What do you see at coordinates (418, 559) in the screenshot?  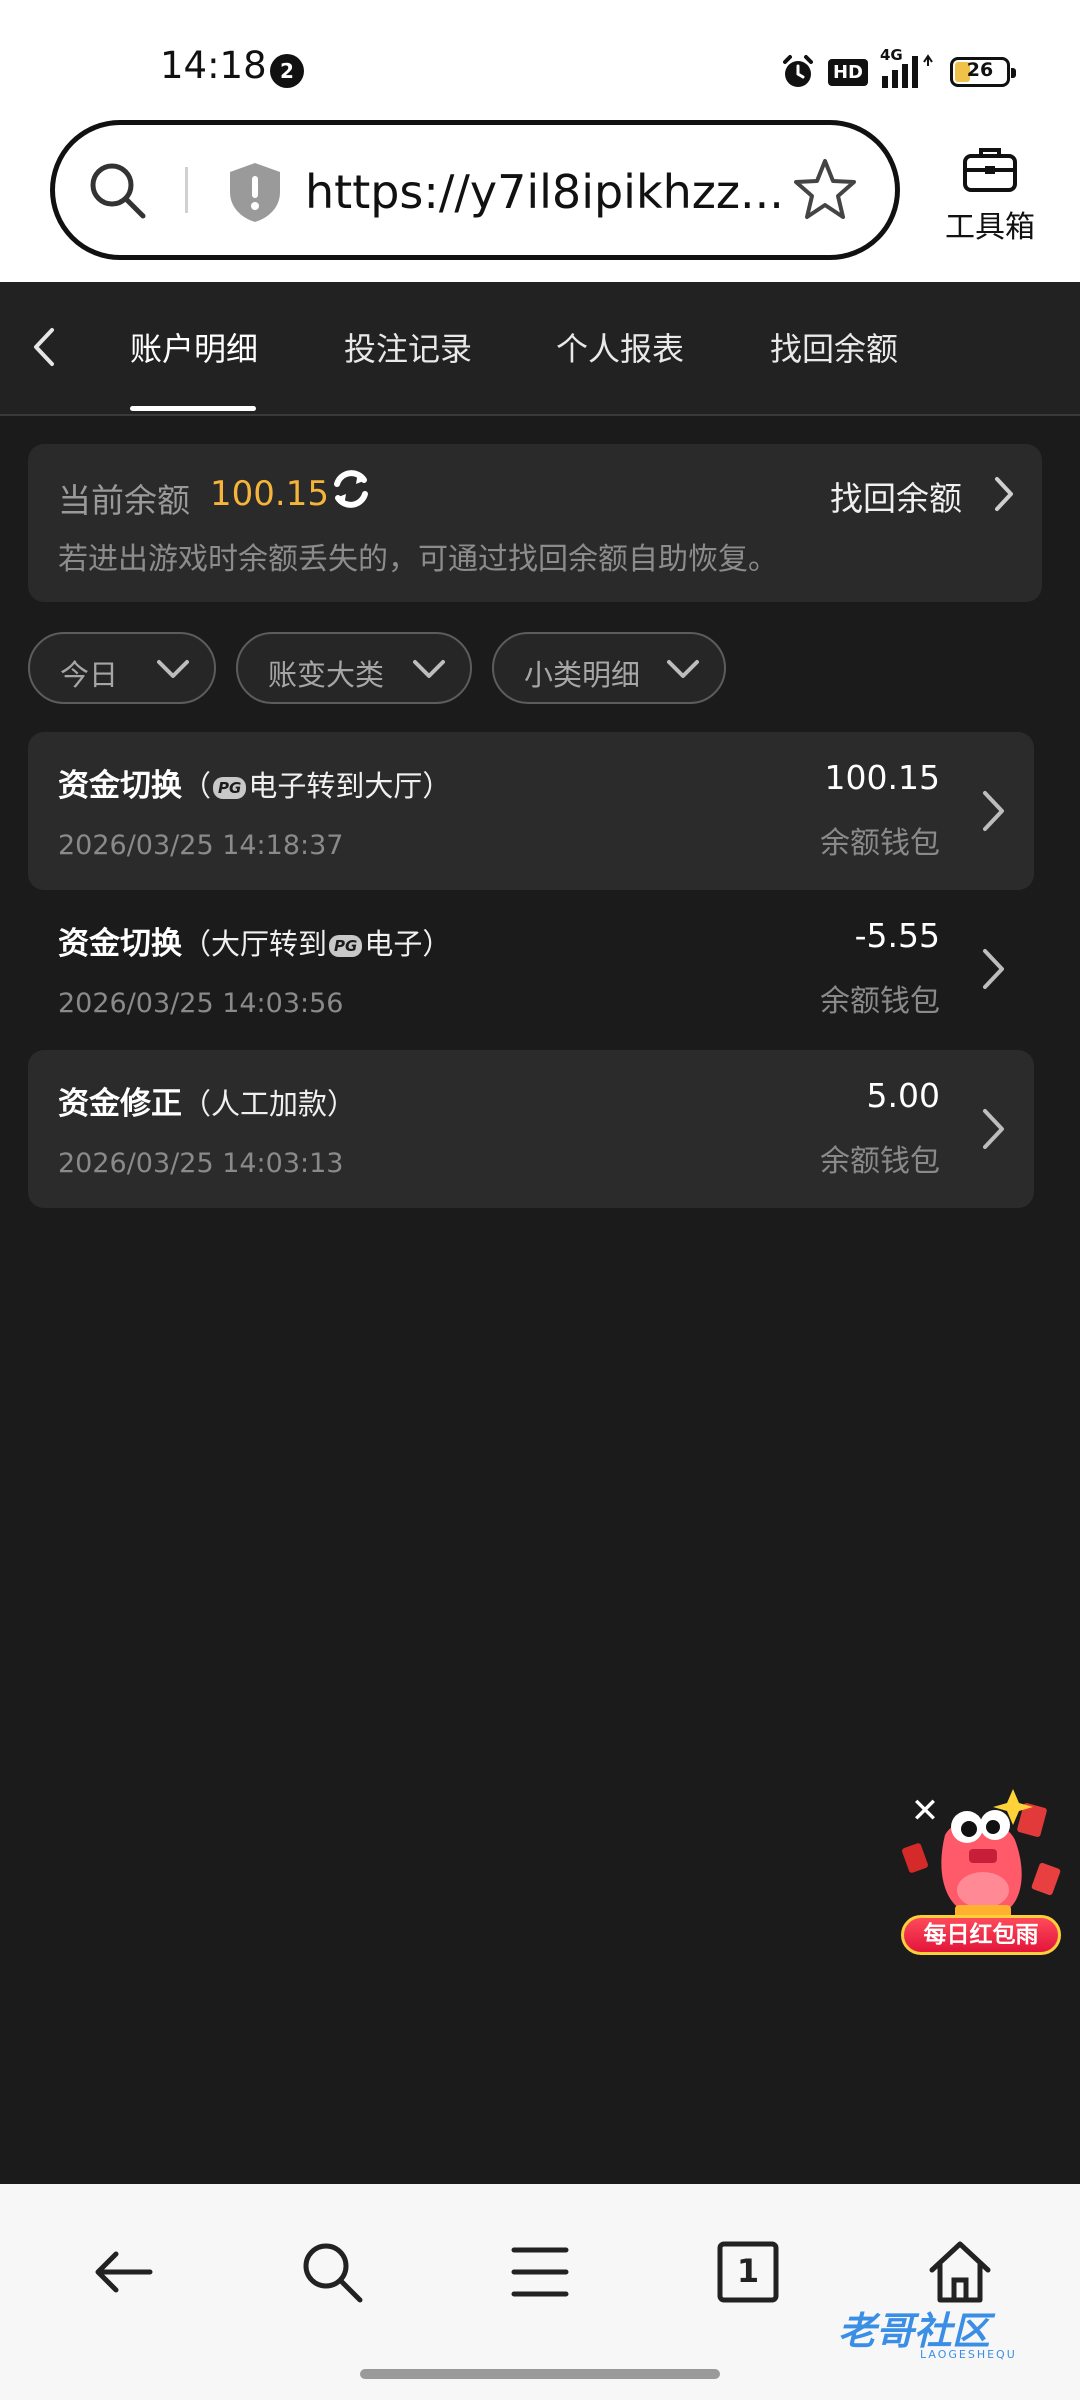 I see `balance-hint: 若进出游戏时余额丢失的，可通过找回余额自助恢复。` at bounding box center [418, 559].